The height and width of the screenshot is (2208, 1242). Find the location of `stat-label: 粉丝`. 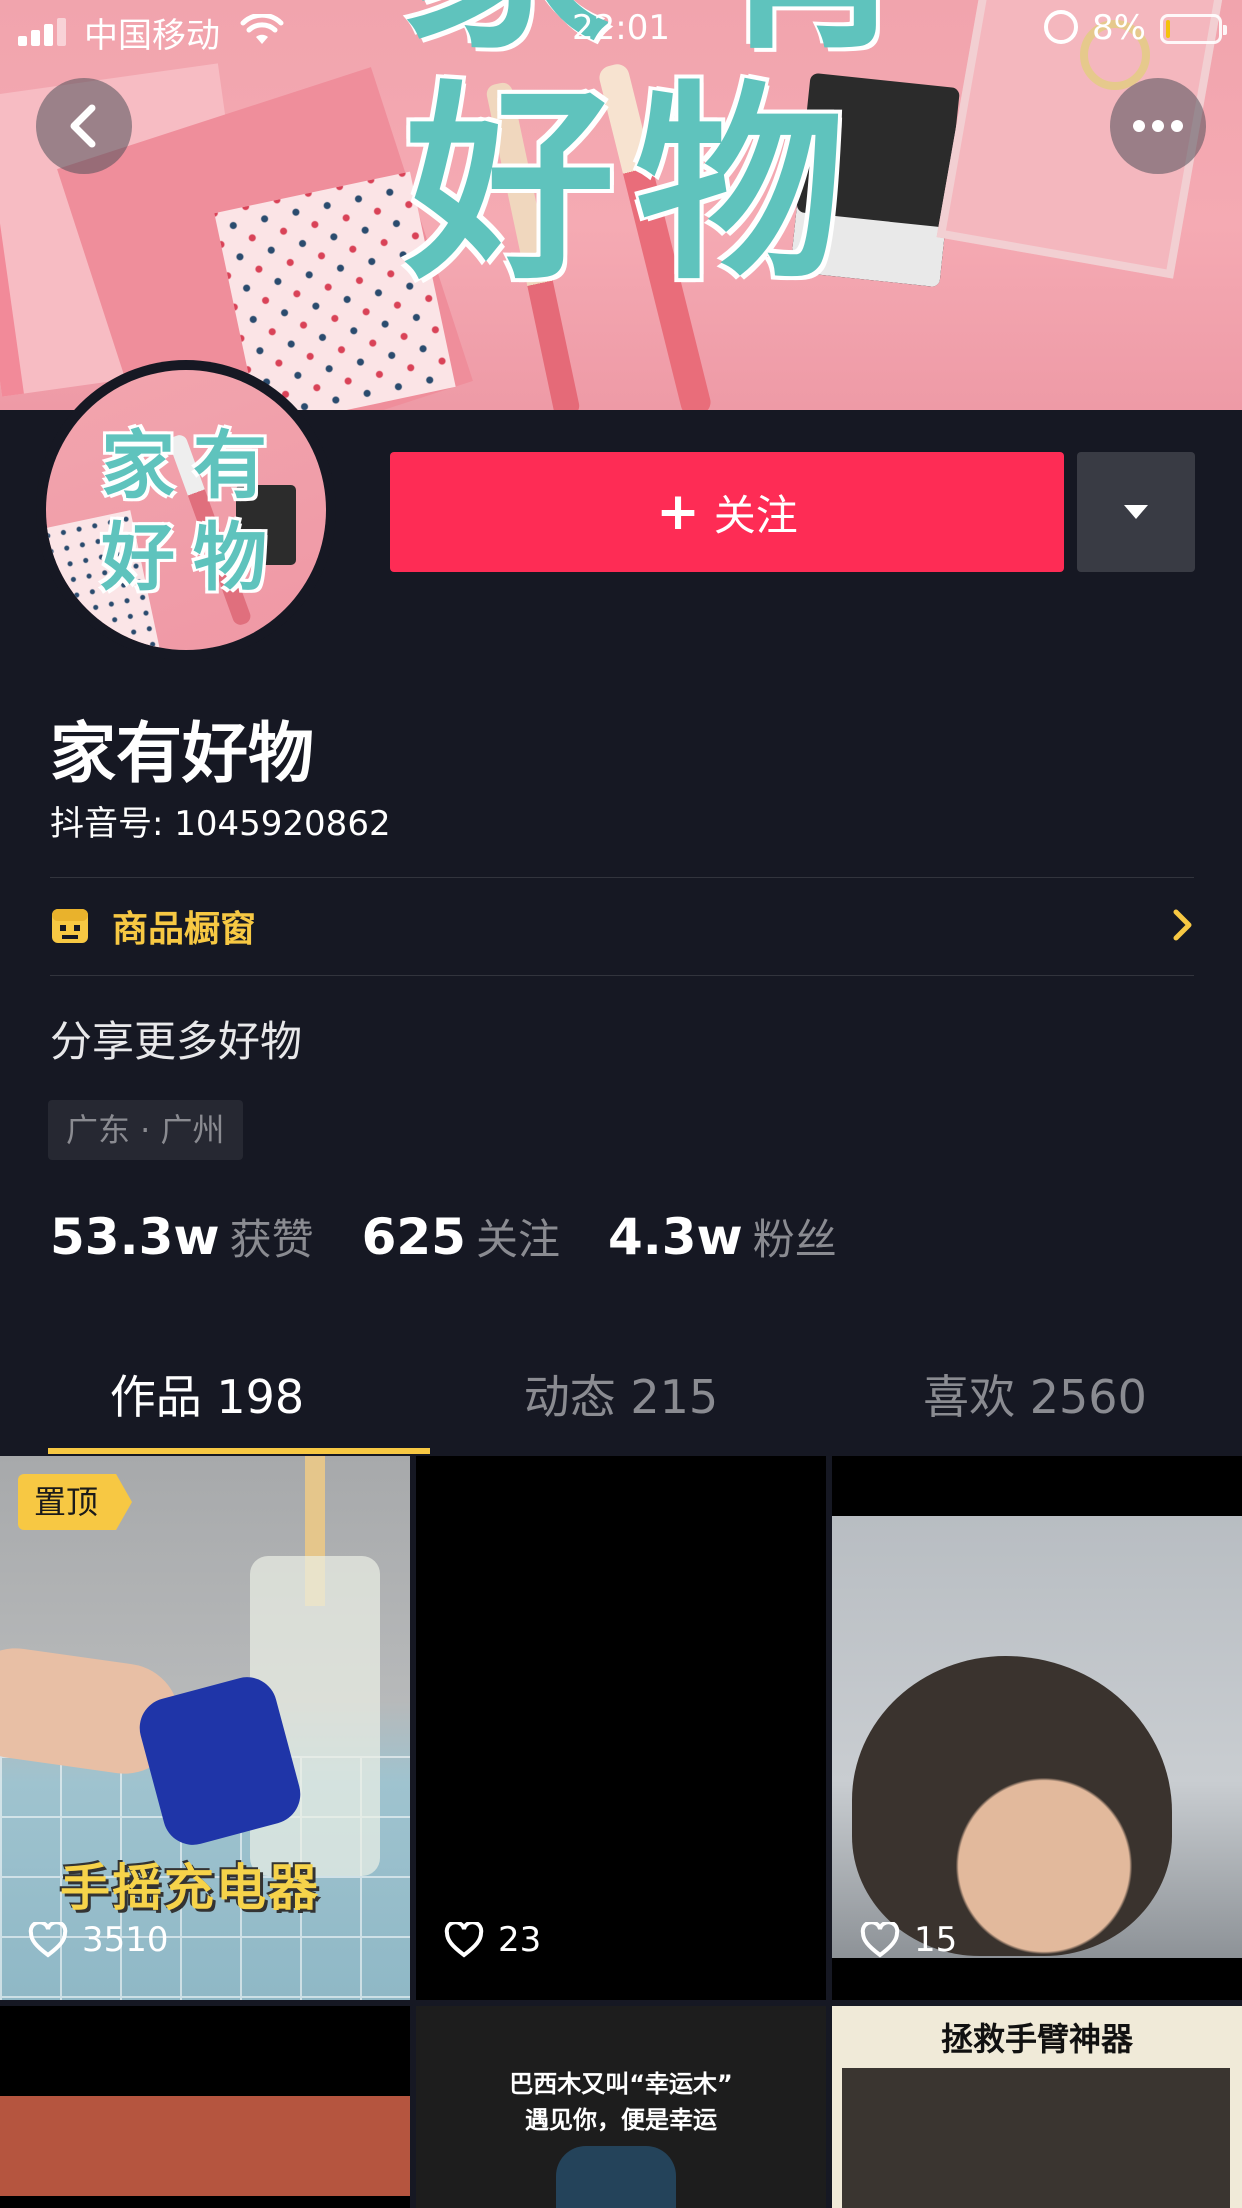

stat-label: 粉丝 is located at coordinates (794, 1239).